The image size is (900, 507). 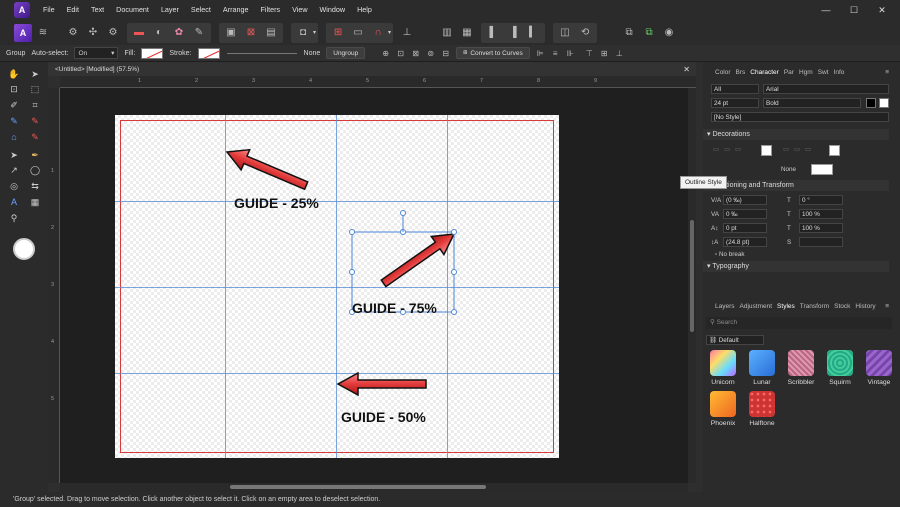 I want to click on tab-styles: Styles, so click(x=786, y=306).